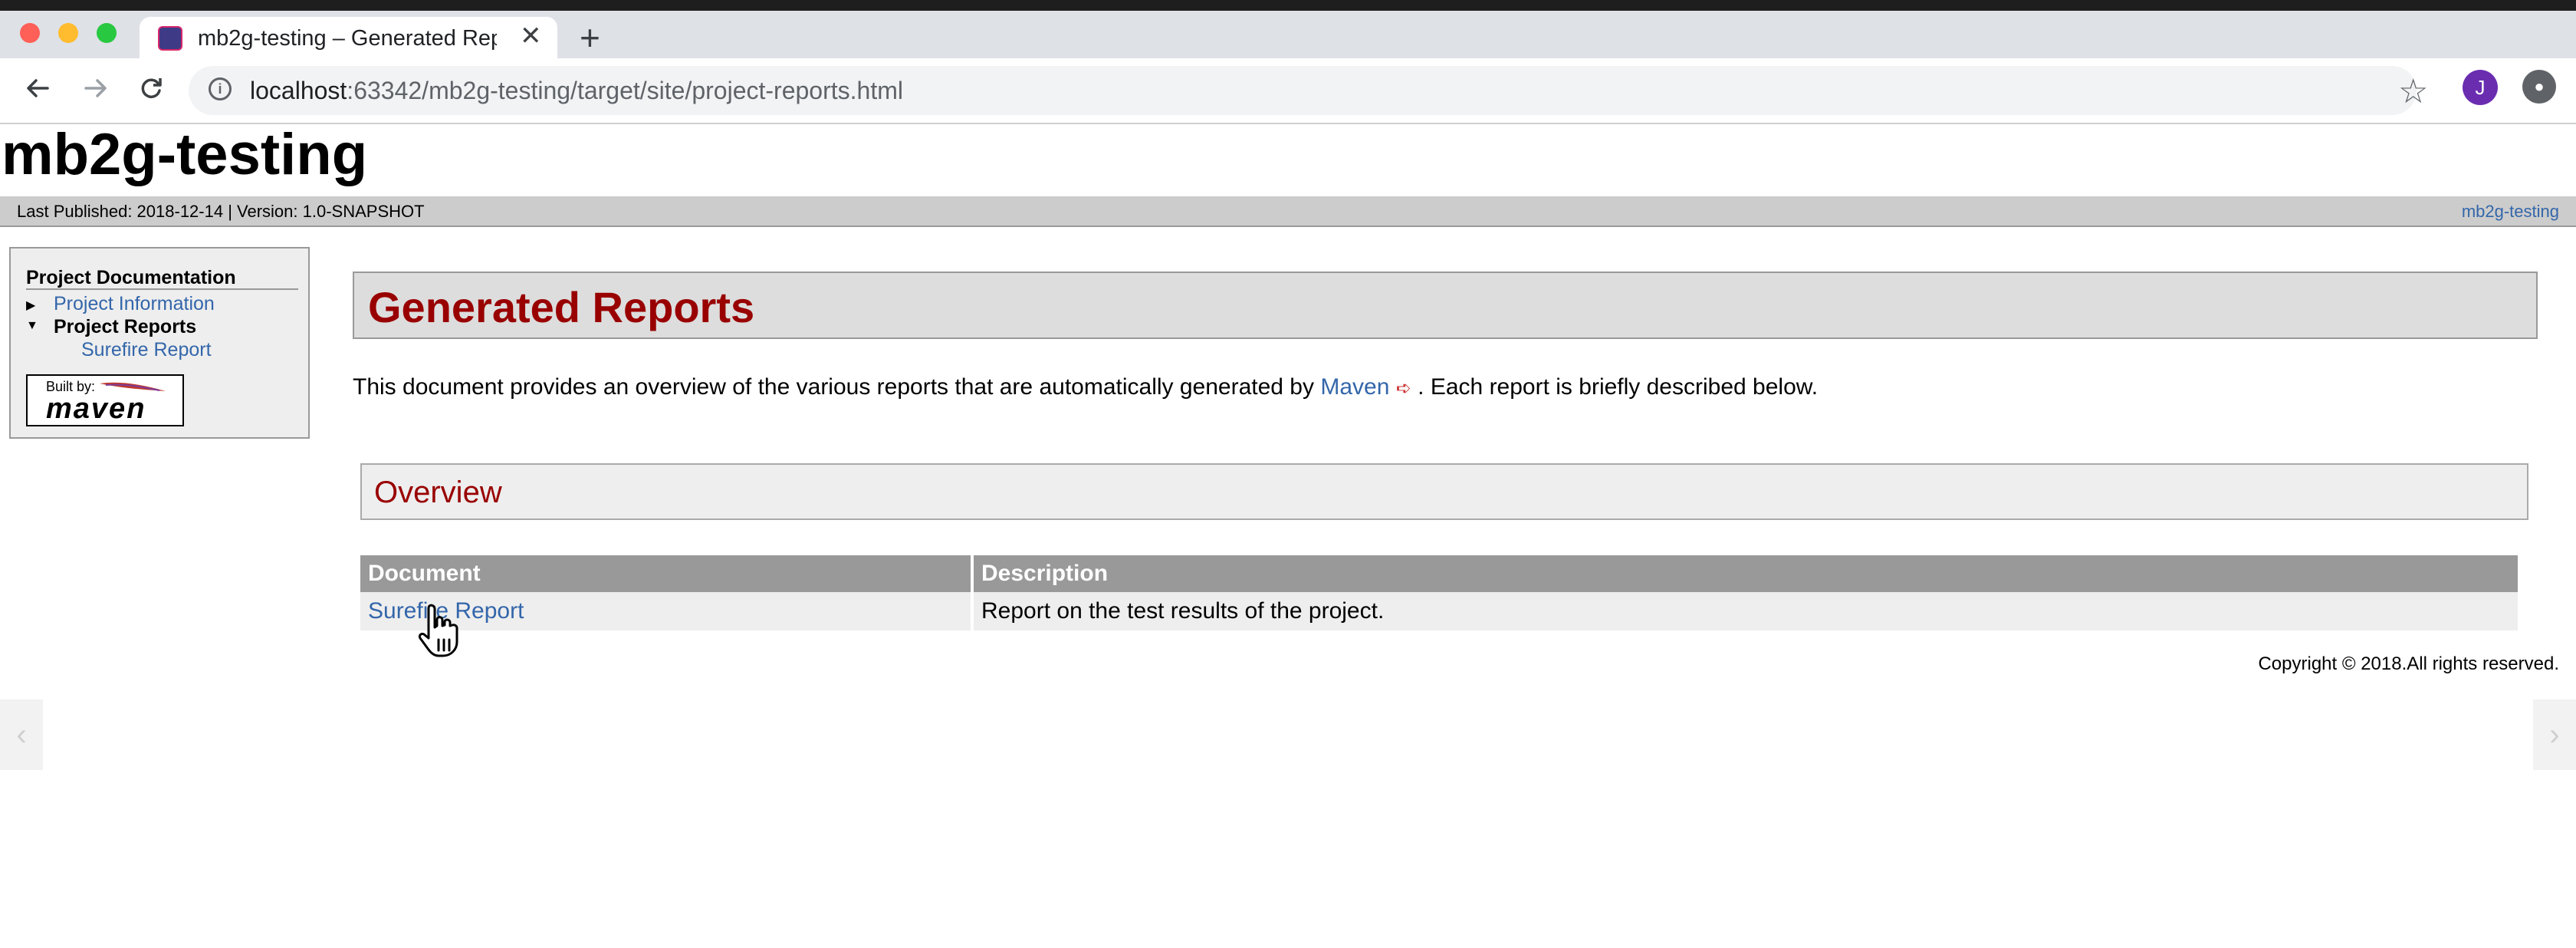 This screenshot has height=948, width=2576. I want to click on favicon-icon, so click(170, 39).